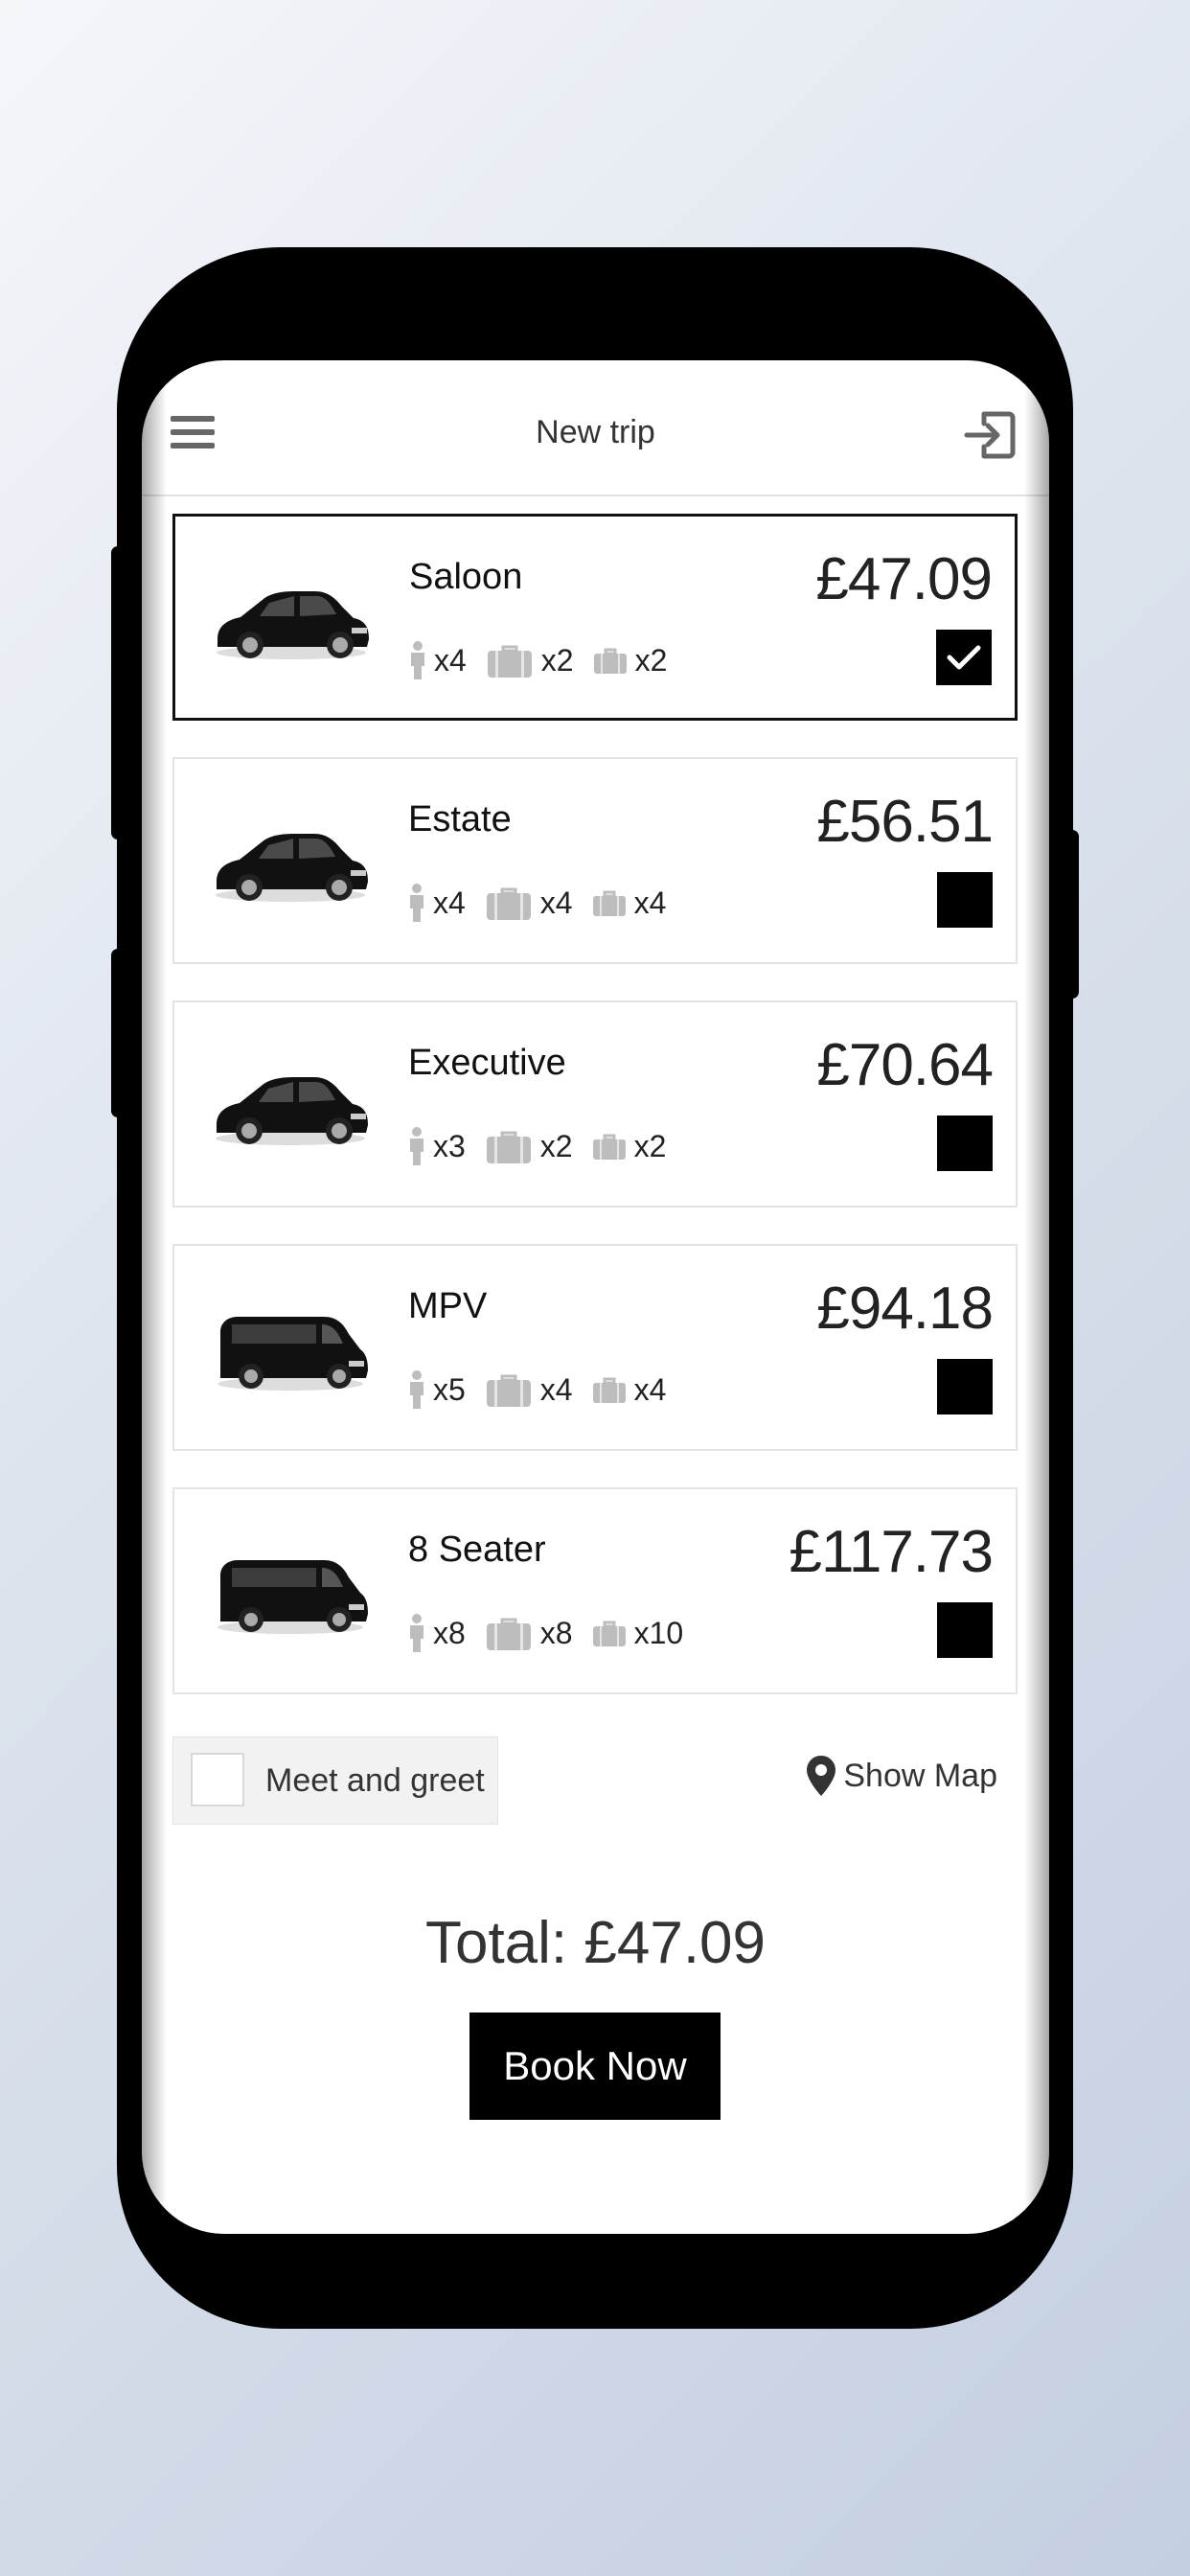  I want to click on vehicle-card-mpv: MPV x5 x4 x4 £94.18, so click(595, 1347).